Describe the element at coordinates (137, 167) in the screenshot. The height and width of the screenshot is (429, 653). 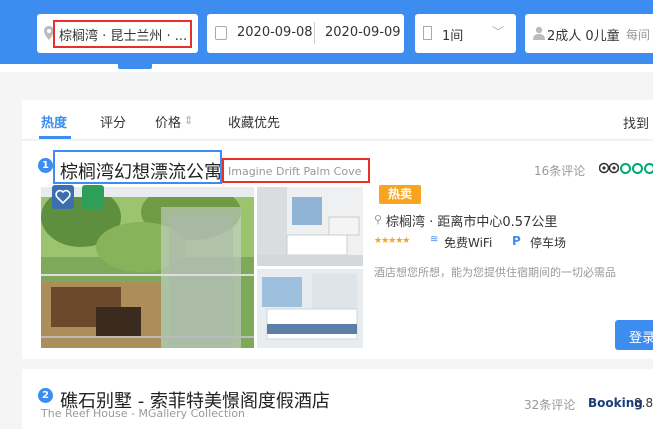
I see `highlight-box-hotel-name` at that location.